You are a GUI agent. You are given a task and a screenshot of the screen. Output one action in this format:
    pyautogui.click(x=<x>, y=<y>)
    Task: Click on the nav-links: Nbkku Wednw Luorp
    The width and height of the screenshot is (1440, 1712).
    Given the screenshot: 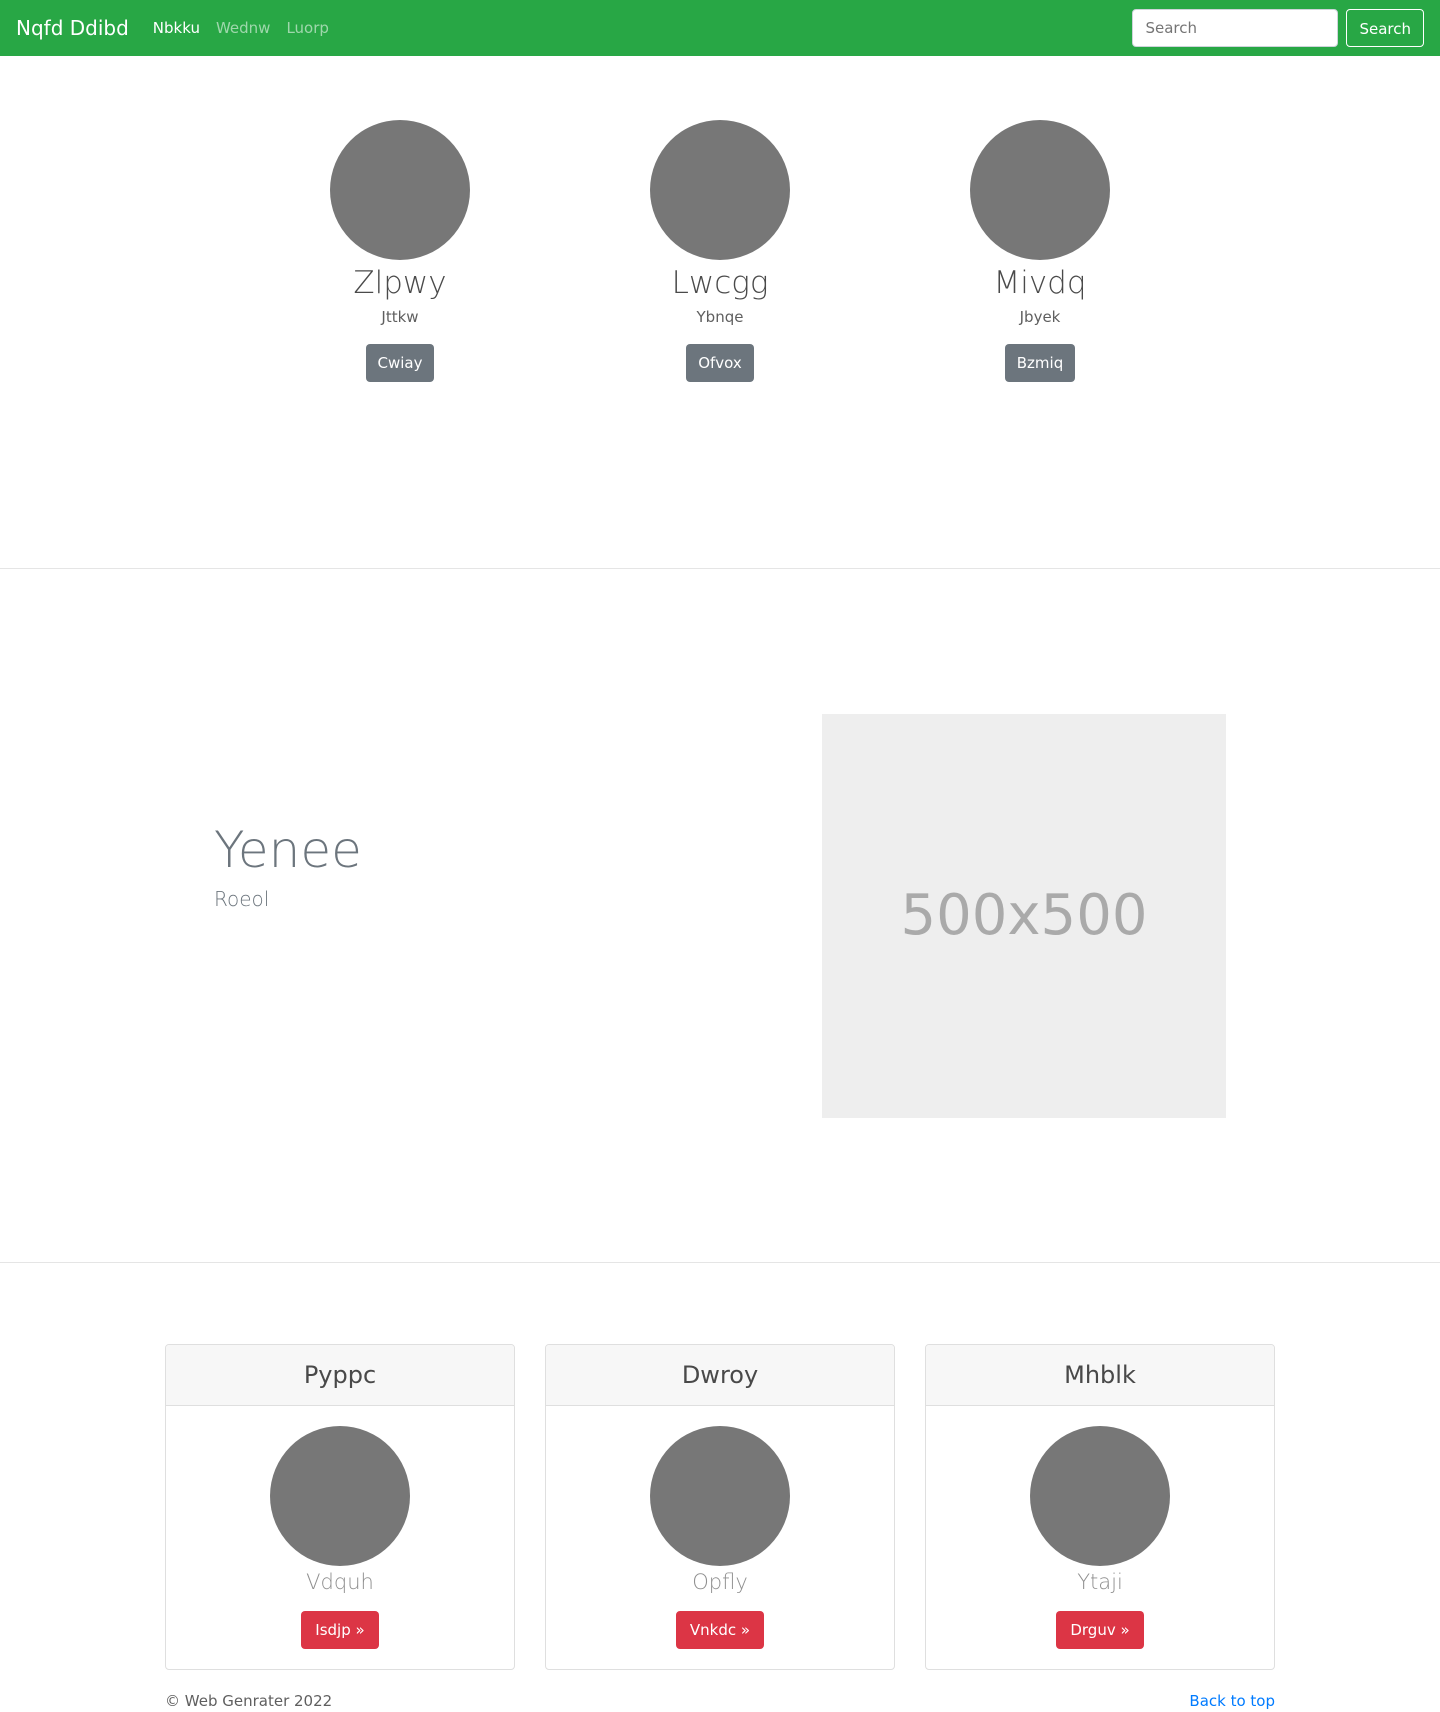 What is the action you would take?
    pyautogui.click(x=241, y=28)
    